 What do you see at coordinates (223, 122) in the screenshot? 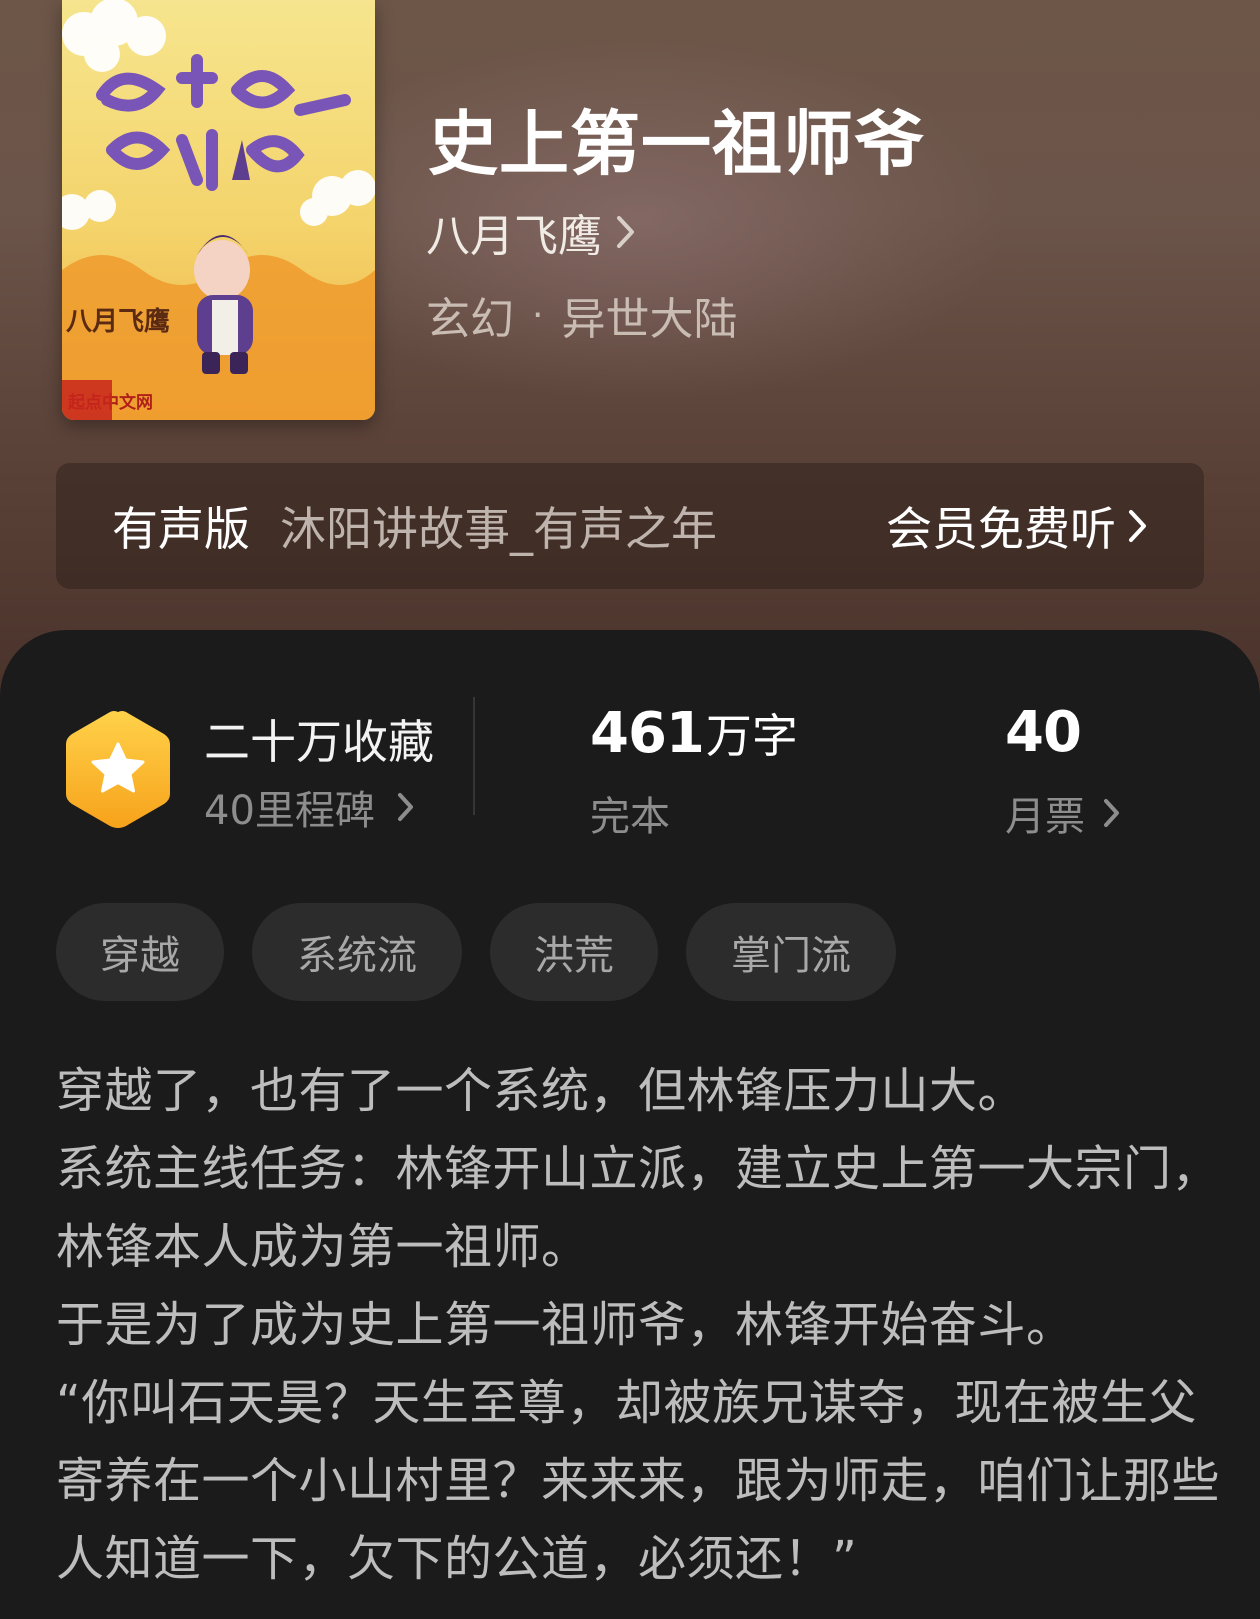
I see `cover-lettering` at bounding box center [223, 122].